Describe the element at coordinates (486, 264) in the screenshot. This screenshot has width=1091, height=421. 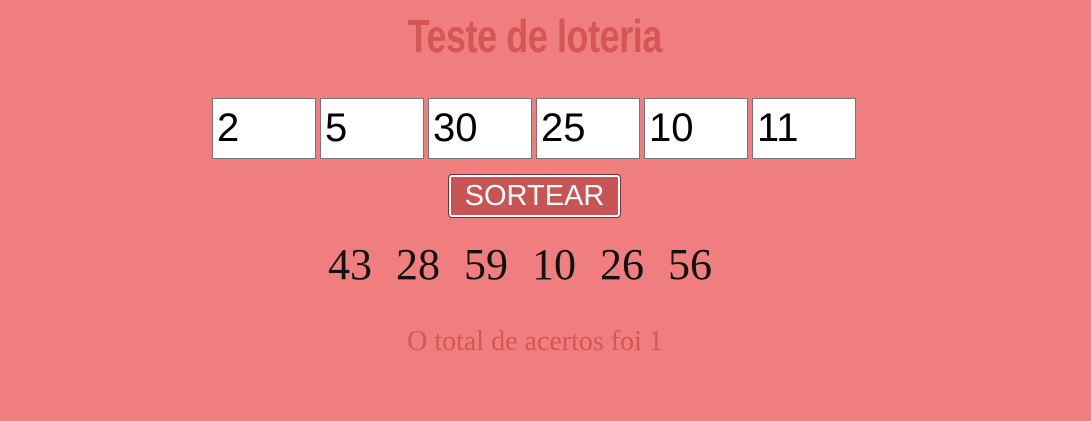
I see `drawn-number-3: 59` at that location.